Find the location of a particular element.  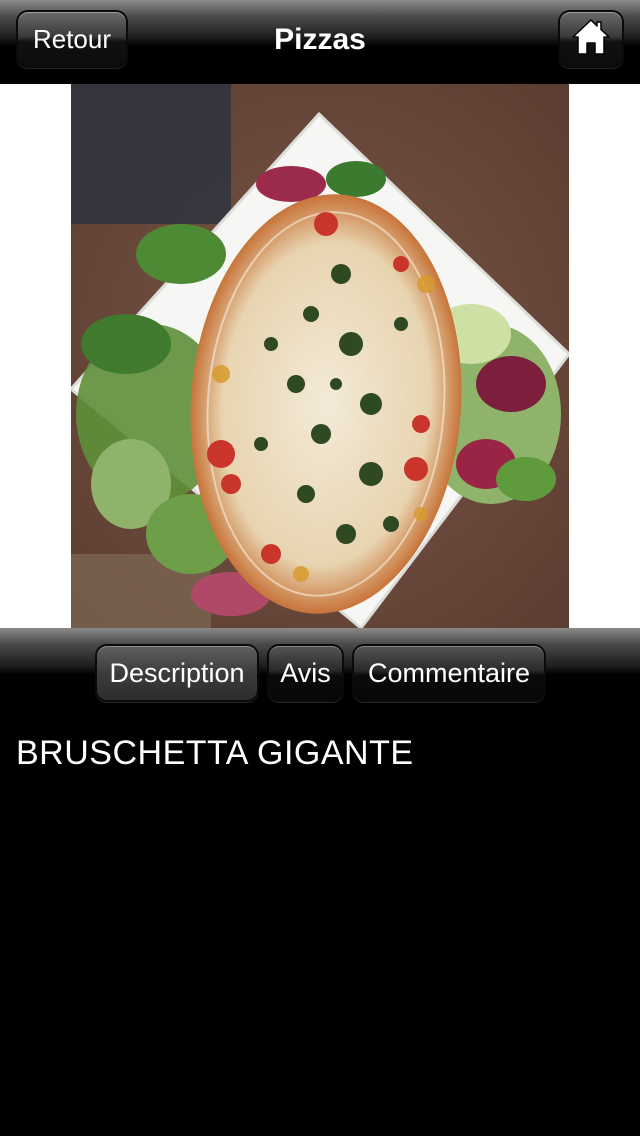

tab-avis: Avis is located at coordinates (305, 673).